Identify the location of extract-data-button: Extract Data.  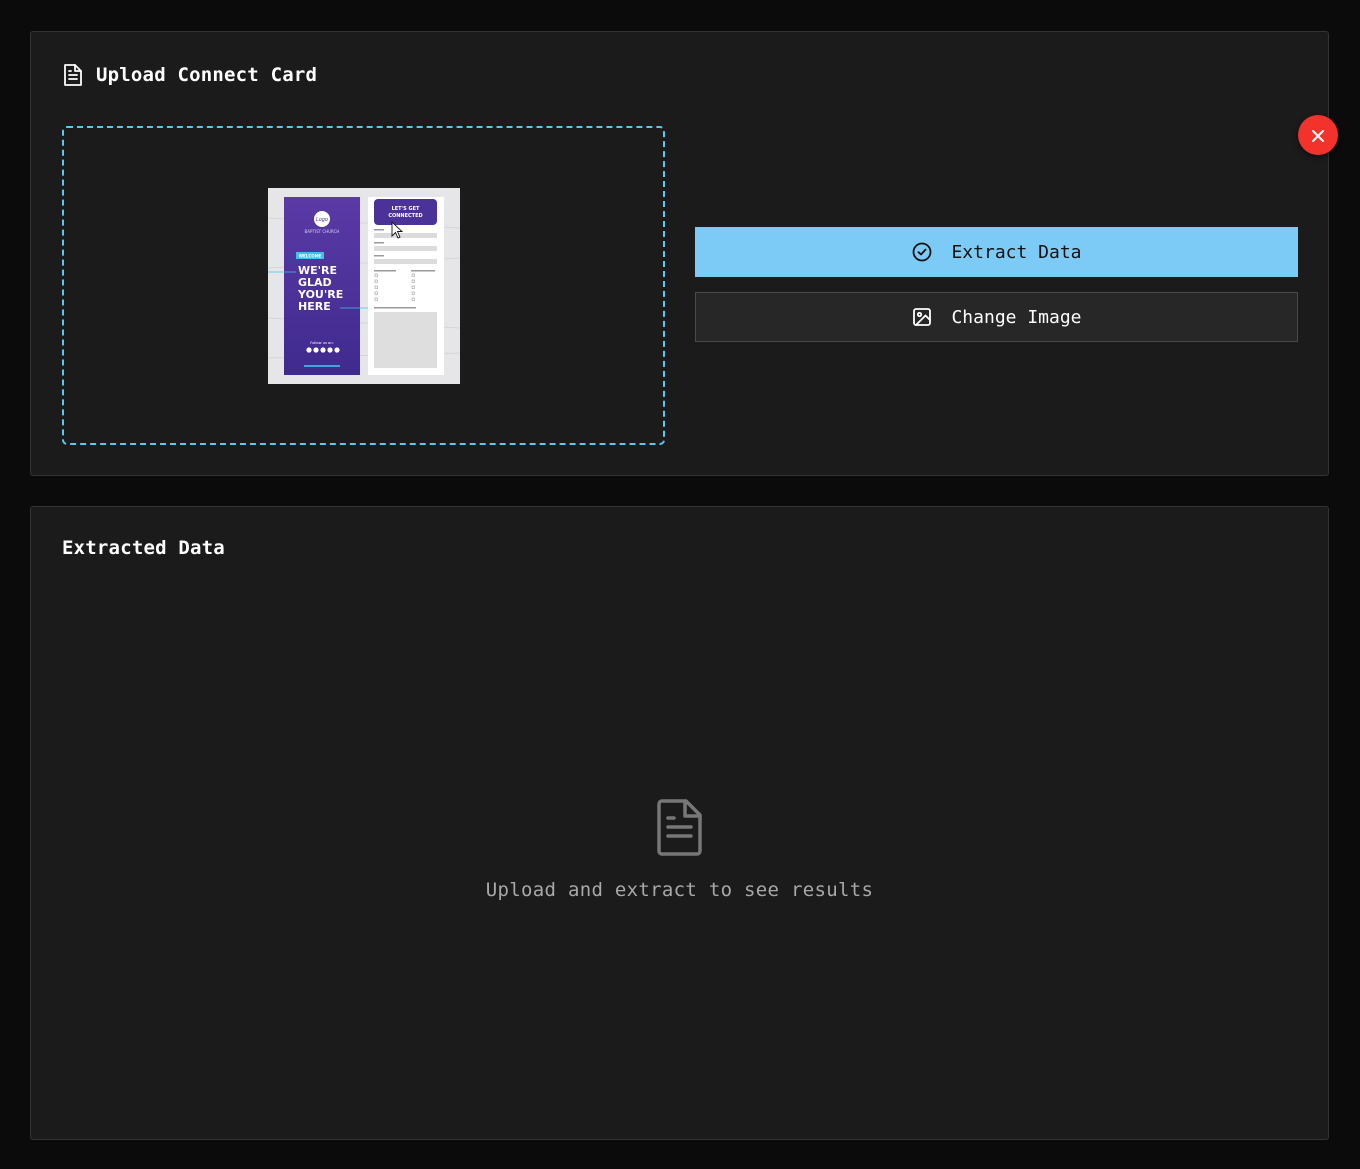
(996, 252).